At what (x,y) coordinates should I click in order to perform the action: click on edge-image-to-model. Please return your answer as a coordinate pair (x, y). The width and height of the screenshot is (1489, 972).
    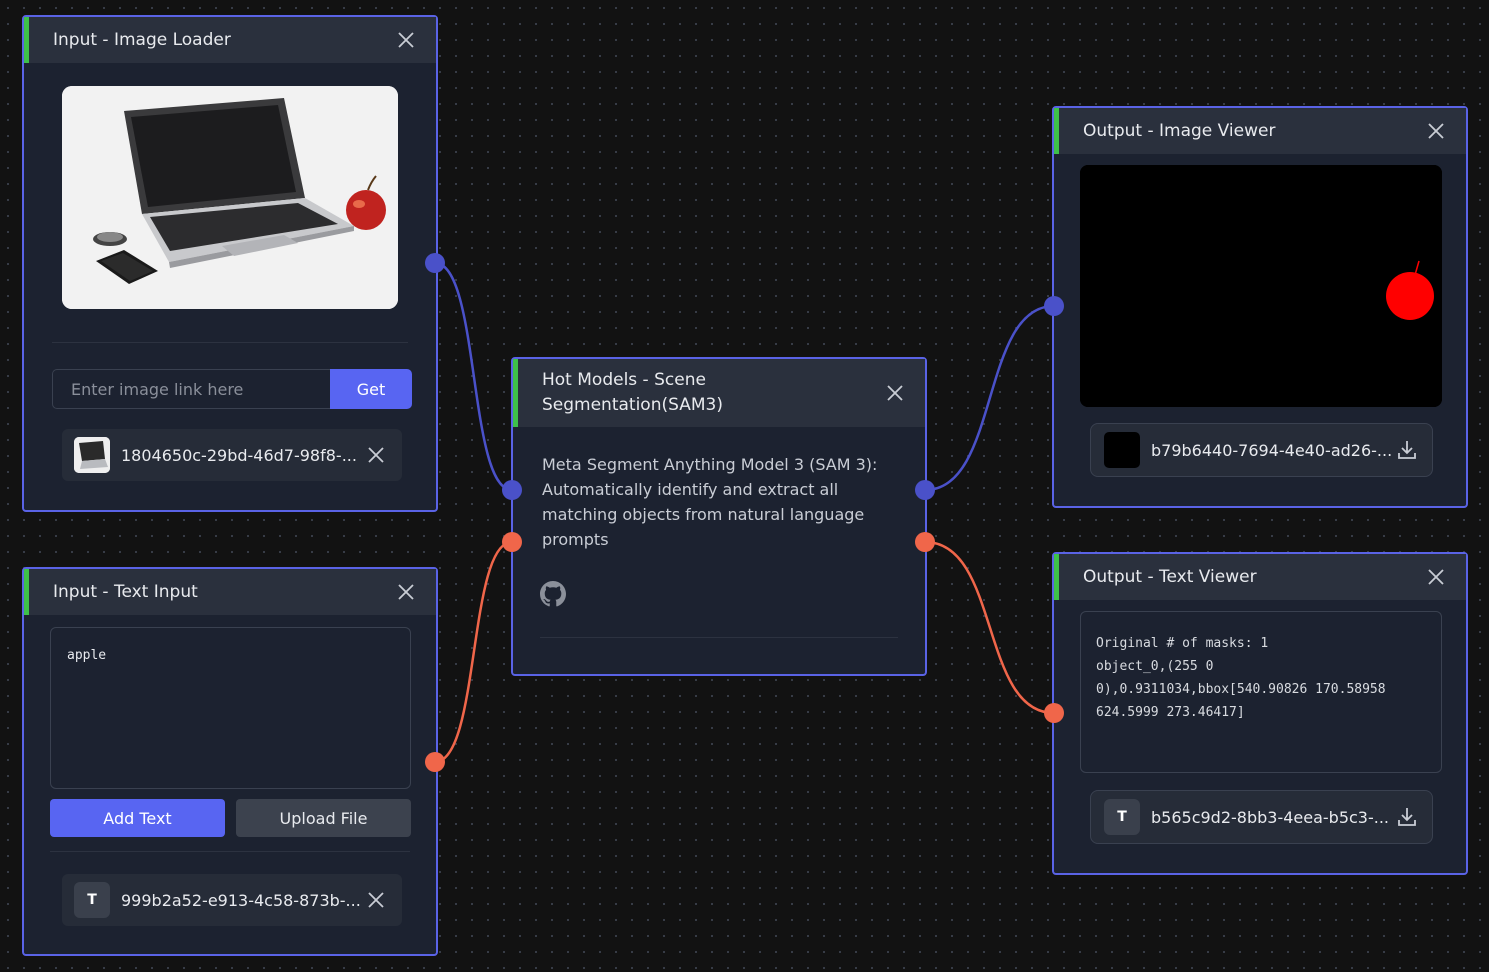
    Looking at the image, I should click on (473, 376).